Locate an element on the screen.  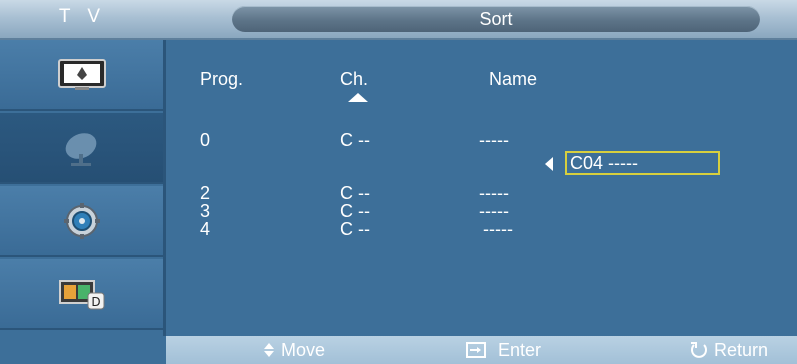
top-bar: T V Sort is located at coordinates (398, 20).